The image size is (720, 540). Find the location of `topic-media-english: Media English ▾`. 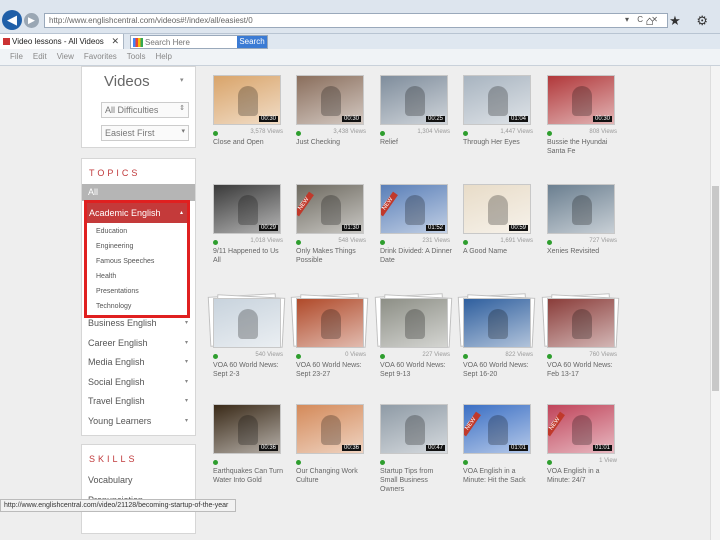

topic-media-english: Media English ▾ is located at coordinates (139, 362).